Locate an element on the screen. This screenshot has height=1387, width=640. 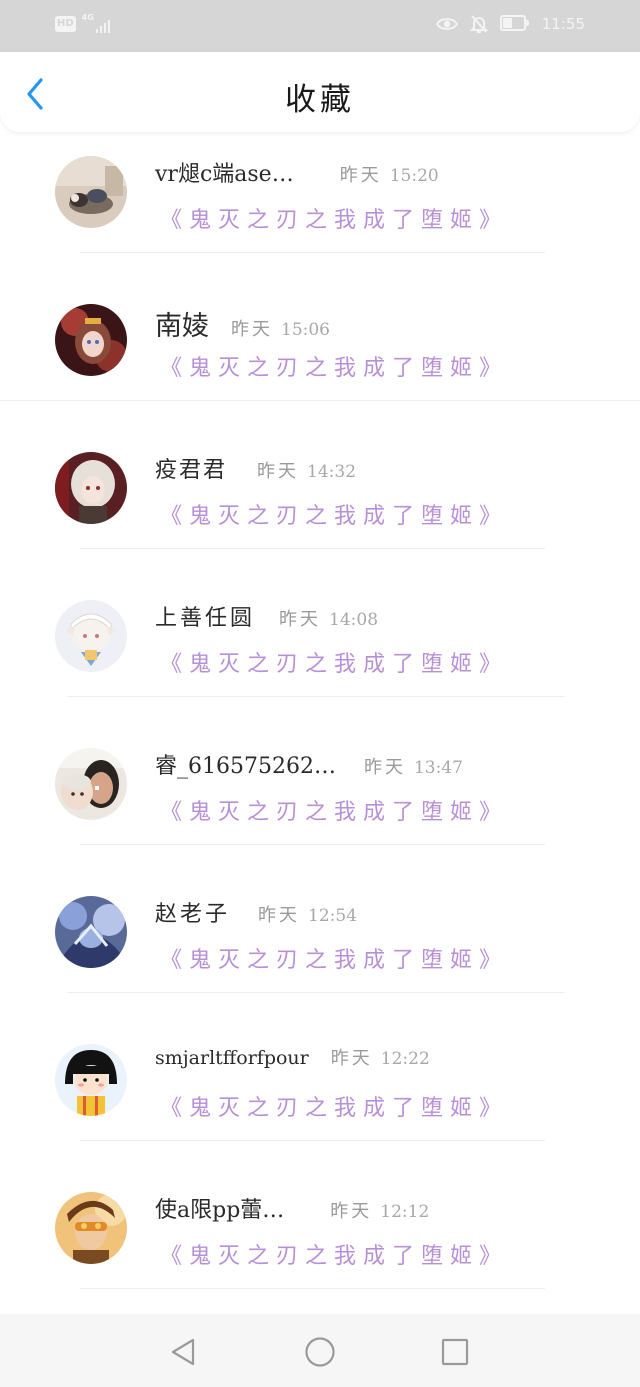
list-item: 使a限pp蕾… 昨天 12:12 《鬼灭之刃之我成了堕姬》 is located at coordinates (320, 1247).